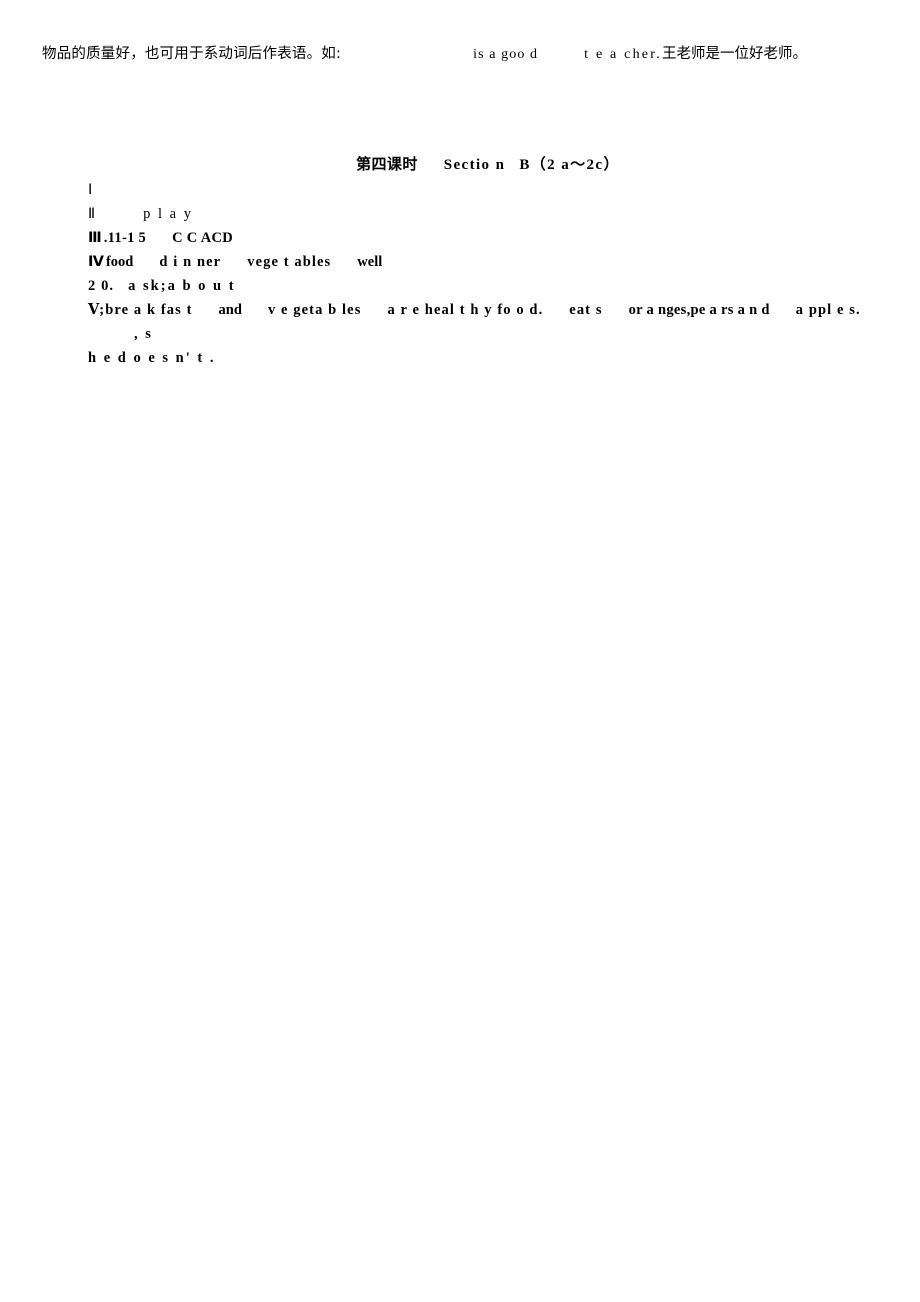 The width and height of the screenshot is (920, 1302). What do you see at coordinates (474, 165) in the screenshot?
I see `section-label: Sectio n` at bounding box center [474, 165].